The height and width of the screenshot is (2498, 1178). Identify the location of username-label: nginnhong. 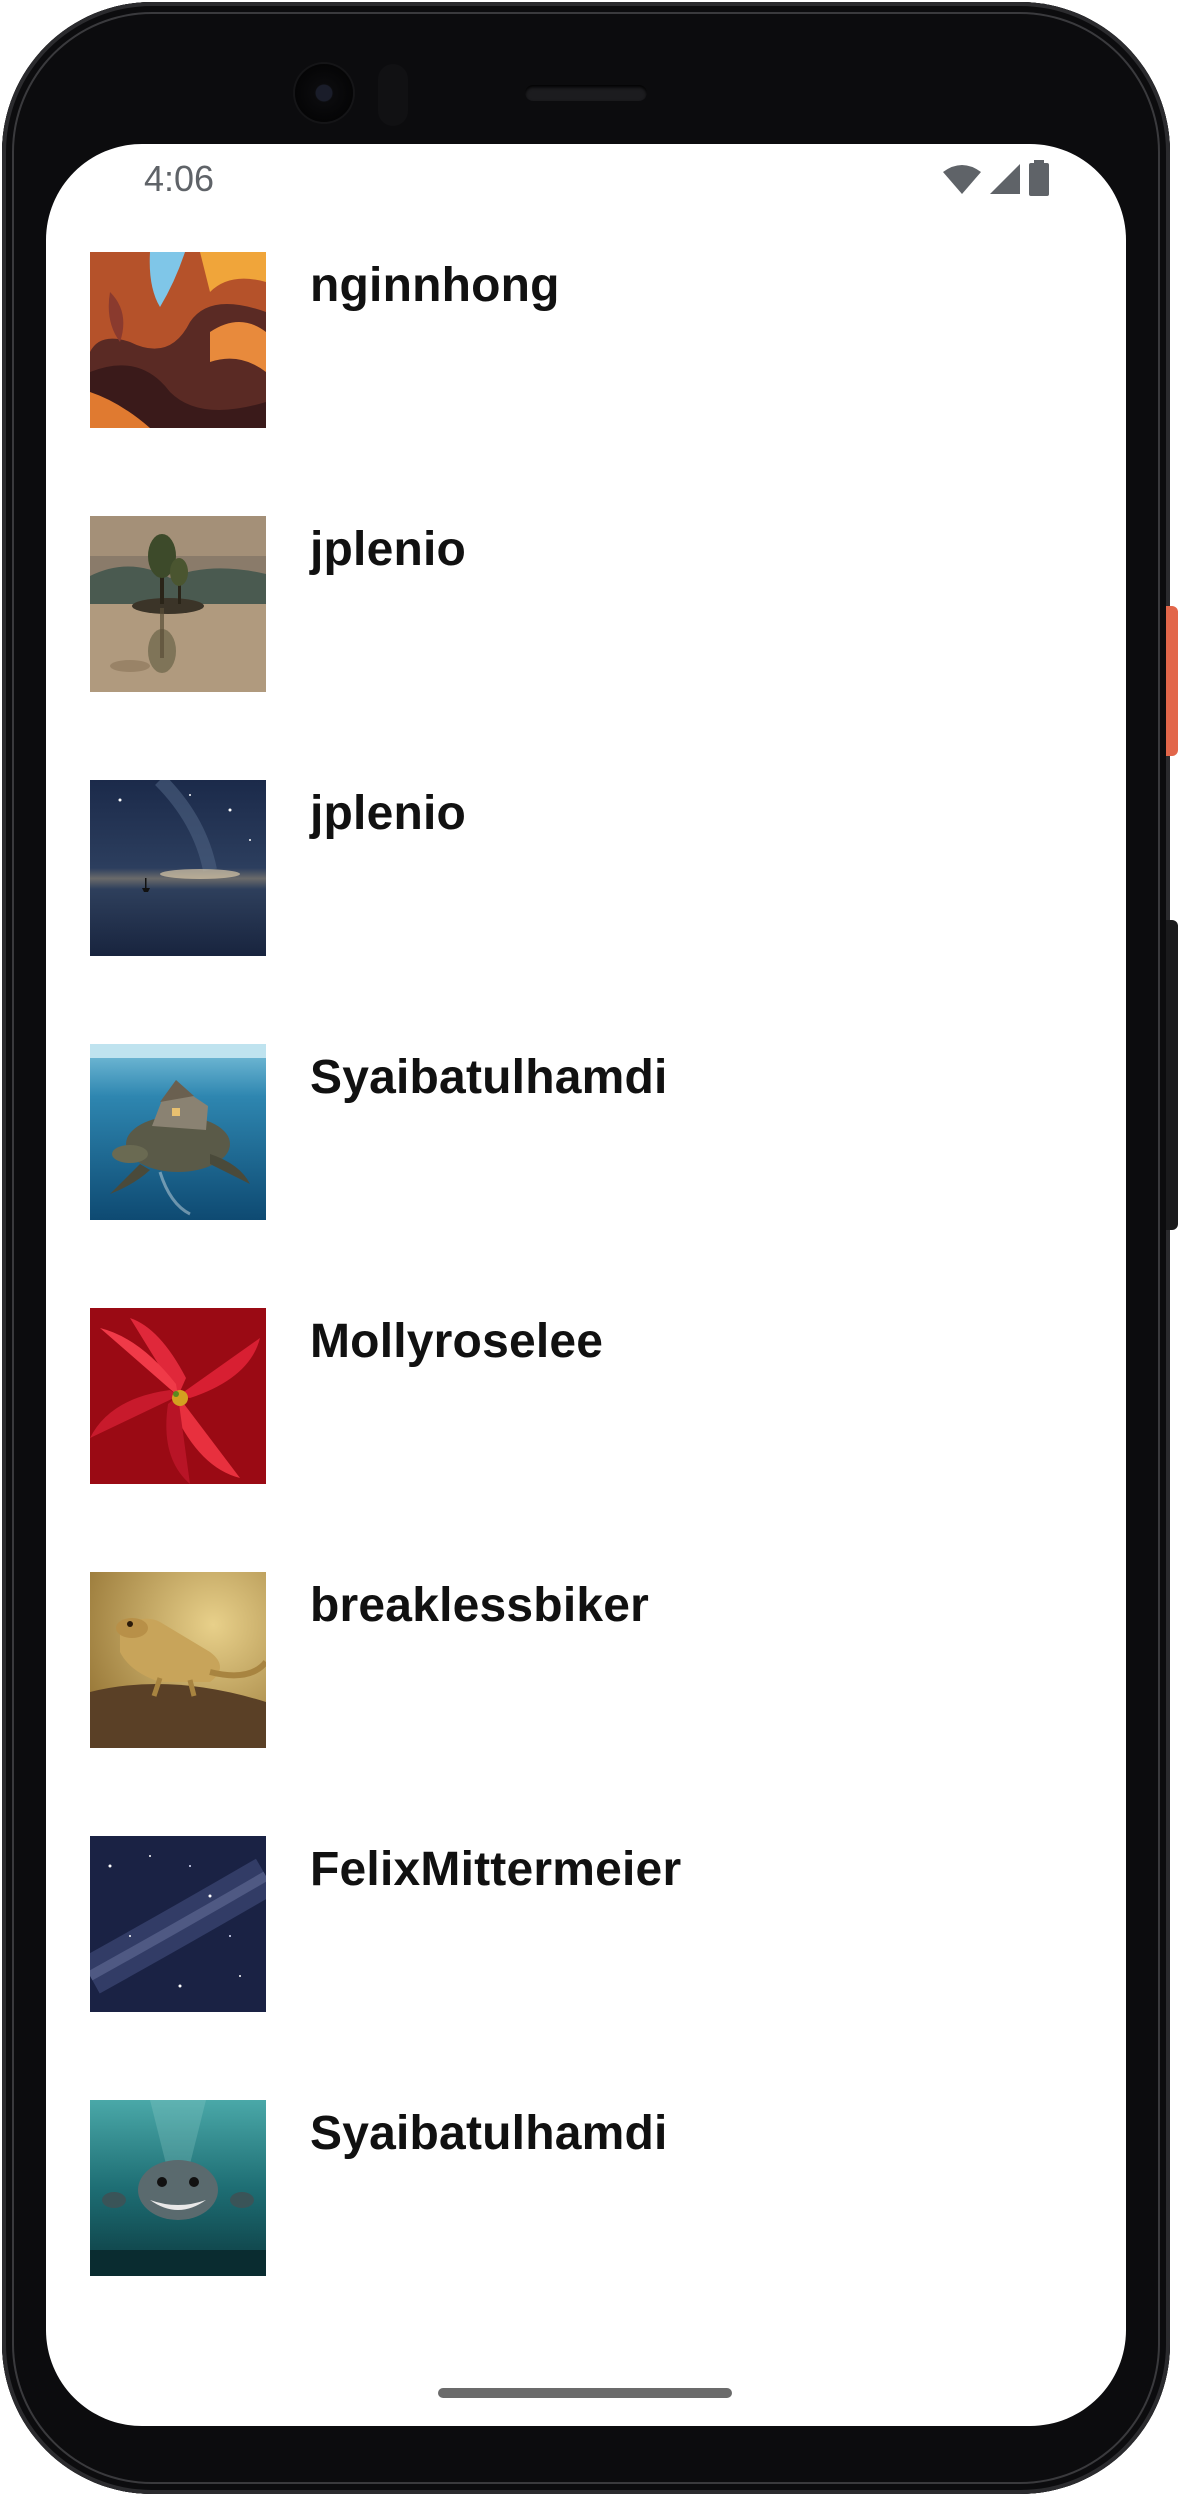
(435, 285).